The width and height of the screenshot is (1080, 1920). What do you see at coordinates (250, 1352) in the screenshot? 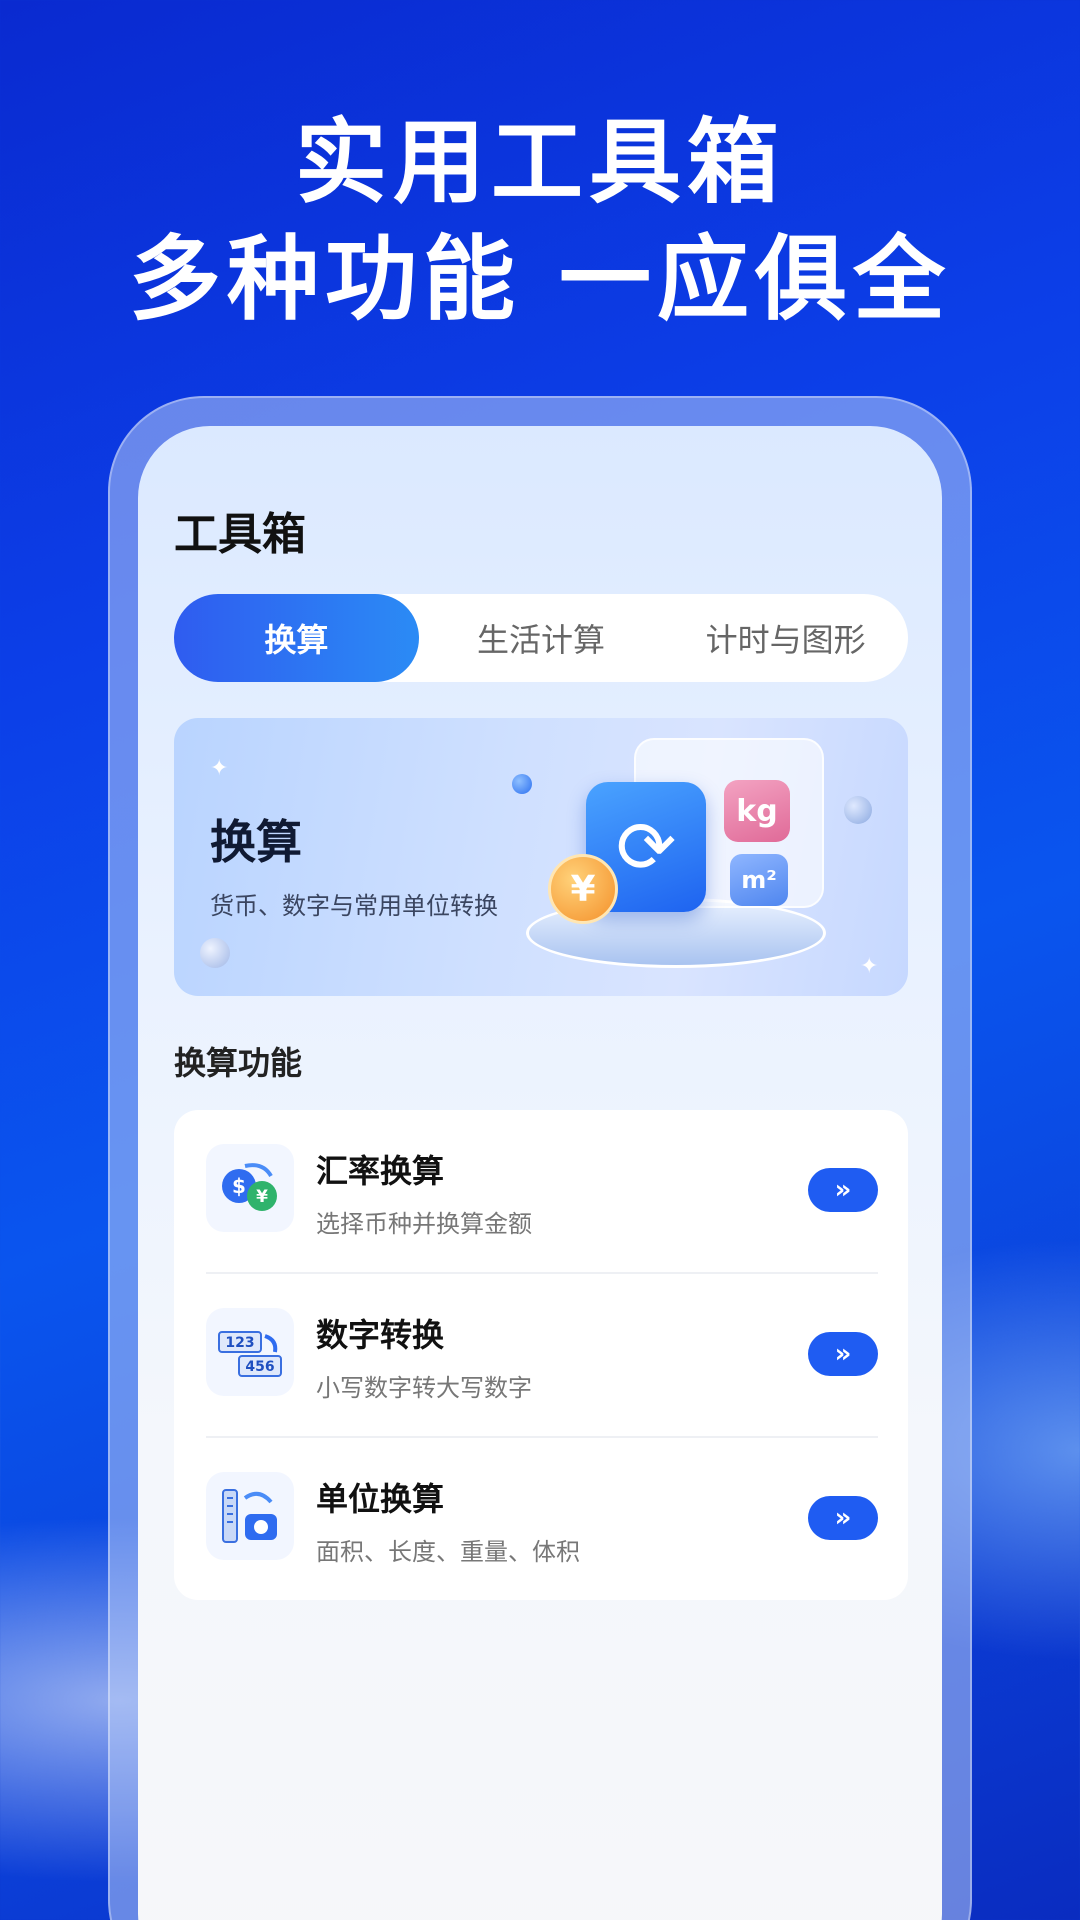
I see `number-convert-icon: 123 456` at bounding box center [250, 1352].